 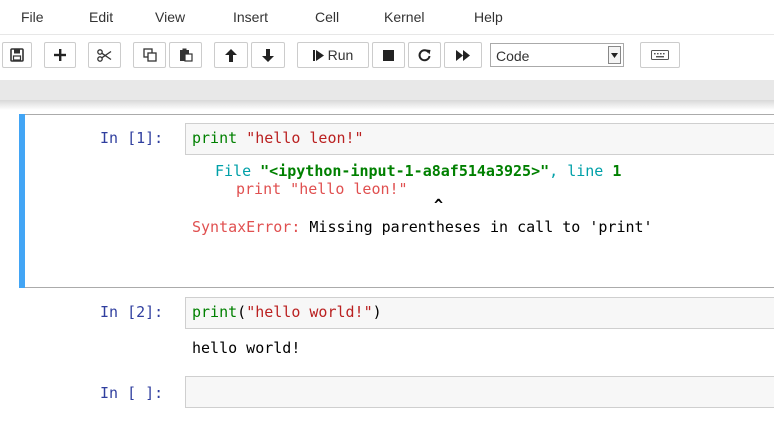 I want to click on traceback-line-number: 1, so click(x=617, y=171).